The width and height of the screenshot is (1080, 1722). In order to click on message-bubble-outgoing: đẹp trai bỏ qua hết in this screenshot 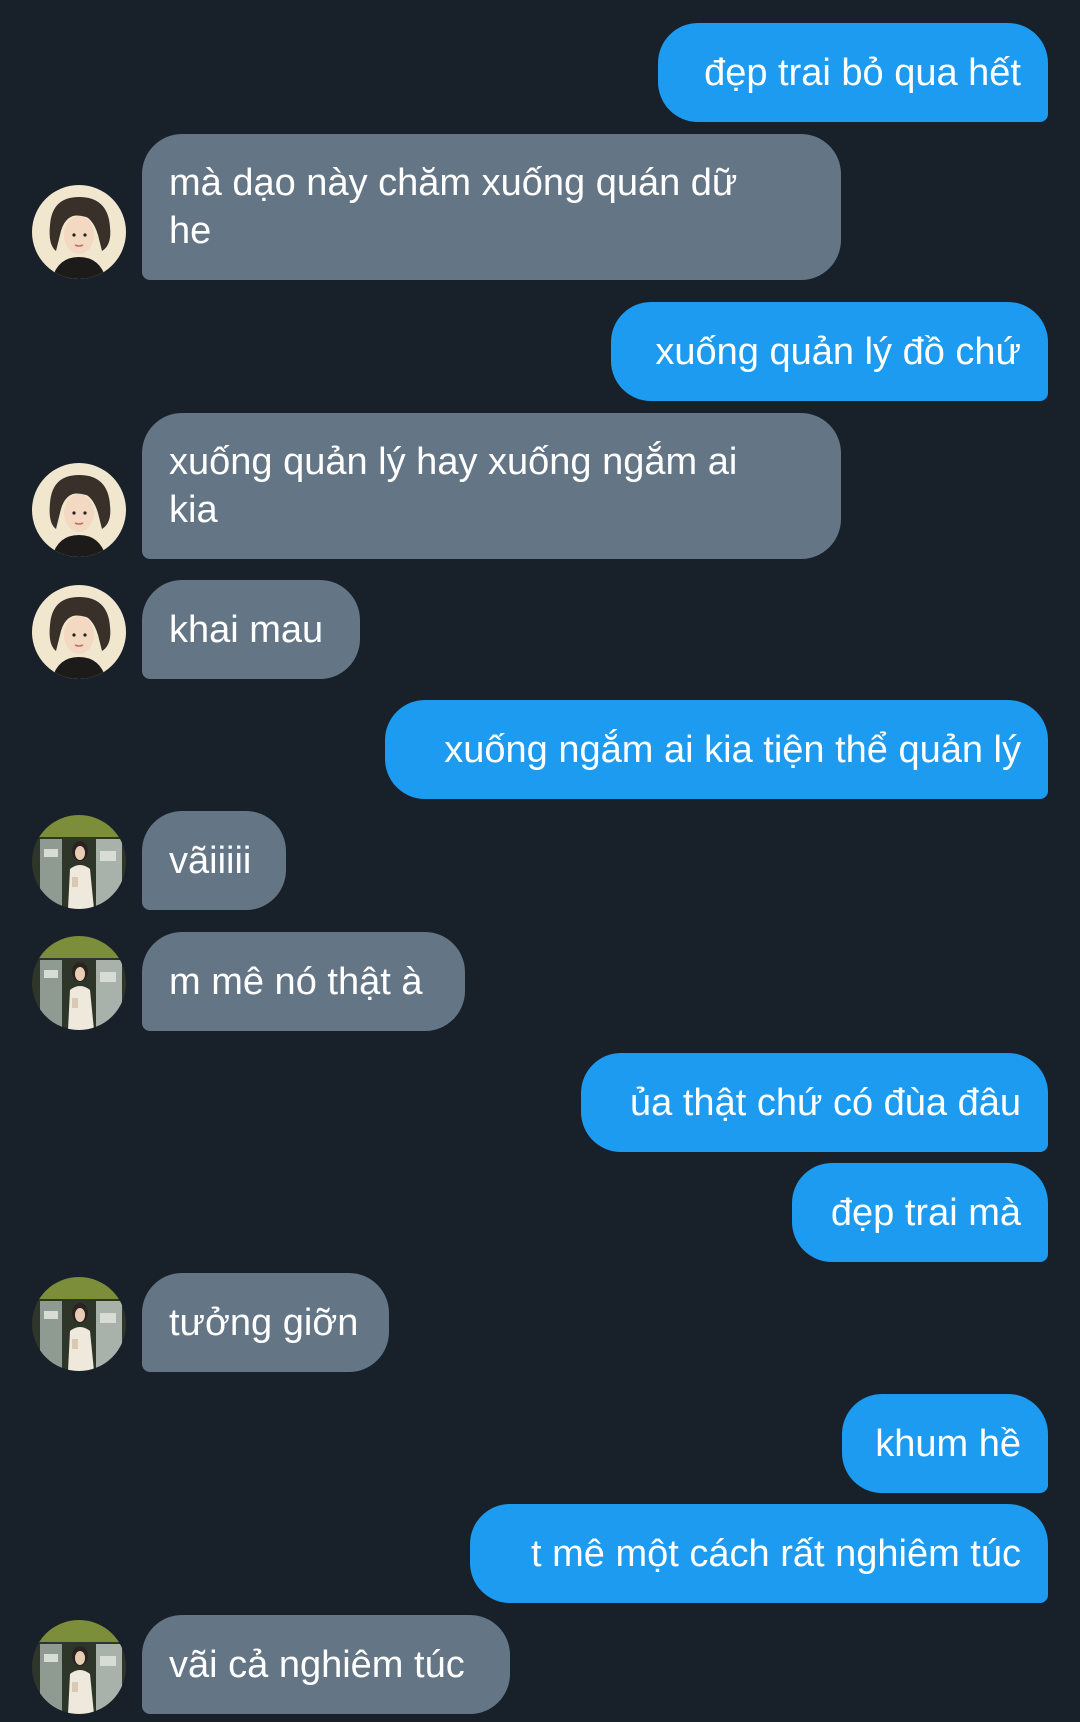, I will do `click(853, 72)`.